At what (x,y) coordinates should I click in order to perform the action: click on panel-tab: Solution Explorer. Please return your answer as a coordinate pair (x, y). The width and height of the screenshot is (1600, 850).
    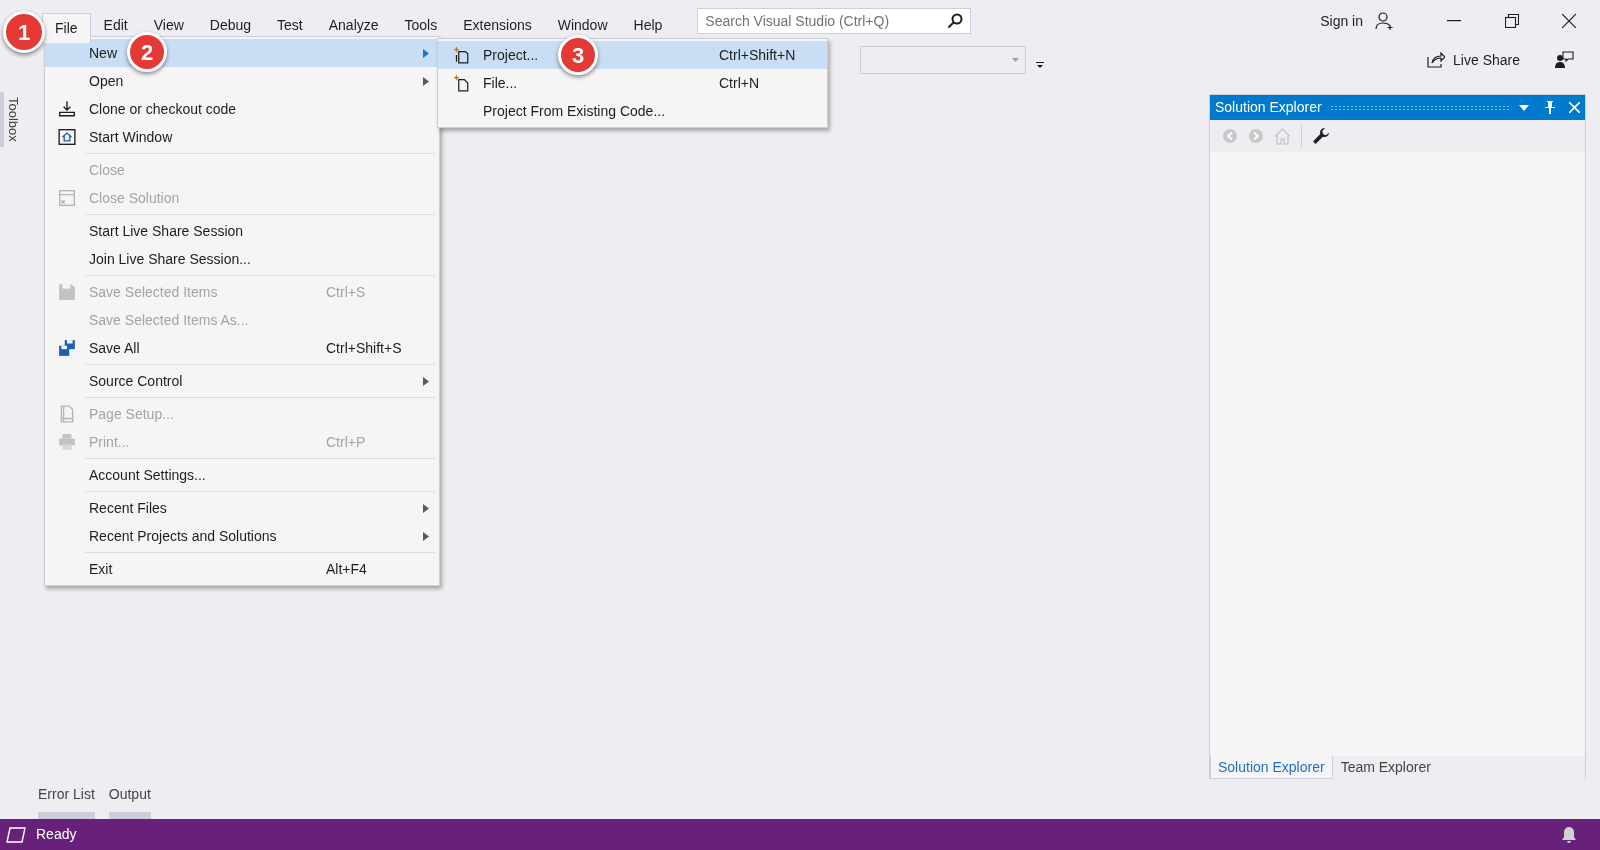
    Looking at the image, I should click on (1271, 767).